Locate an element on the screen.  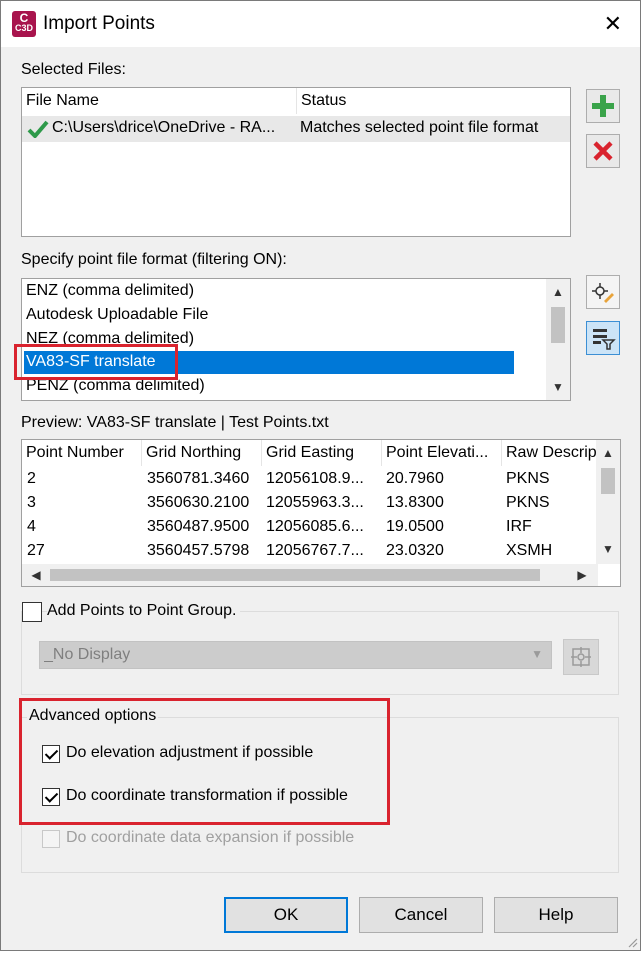
column-header-status: Status is located at coordinates (434, 101).